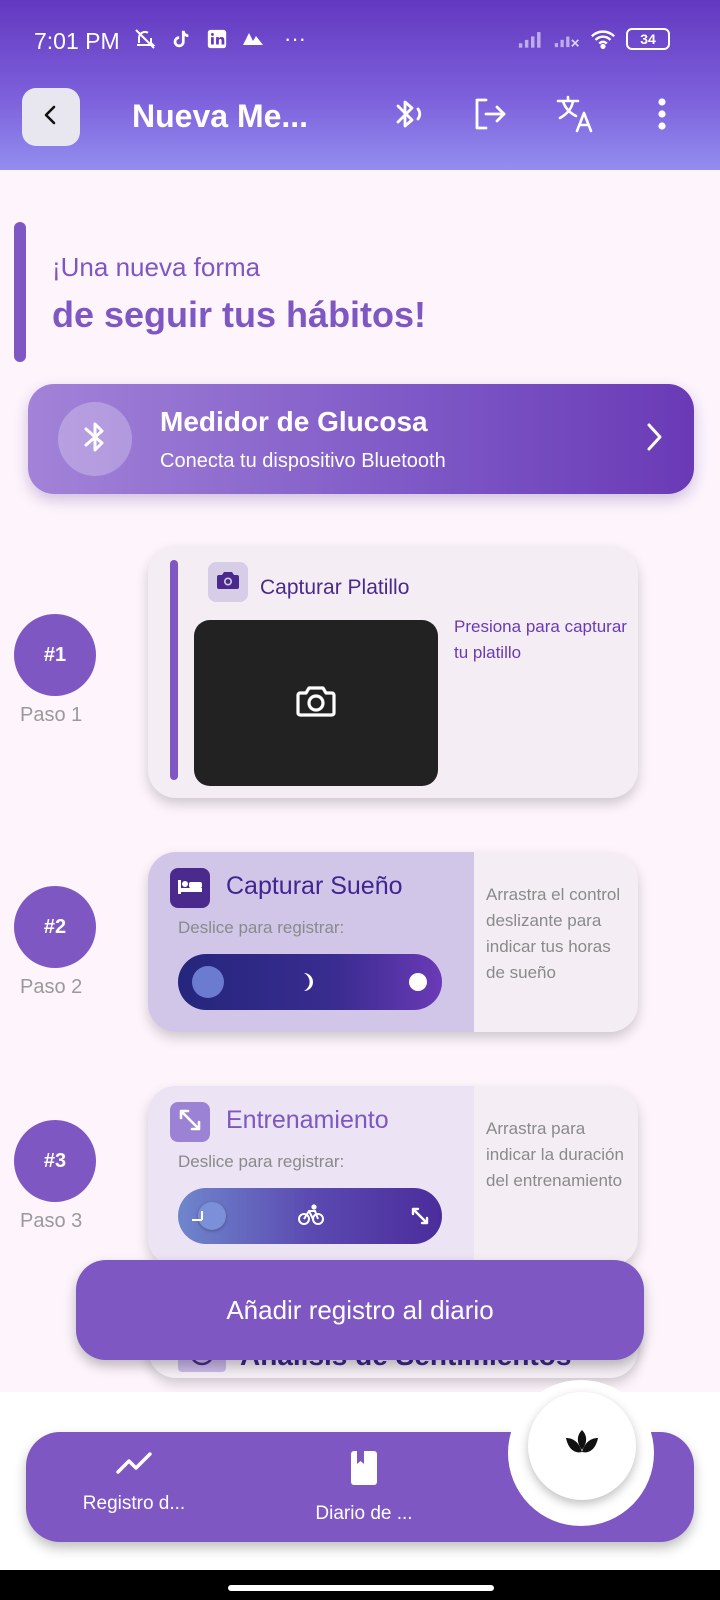 This screenshot has width=720, height=1600. Describe the element at coordinates (654, 439) in the screenshot. I see `chevron-right-icon` at that location.